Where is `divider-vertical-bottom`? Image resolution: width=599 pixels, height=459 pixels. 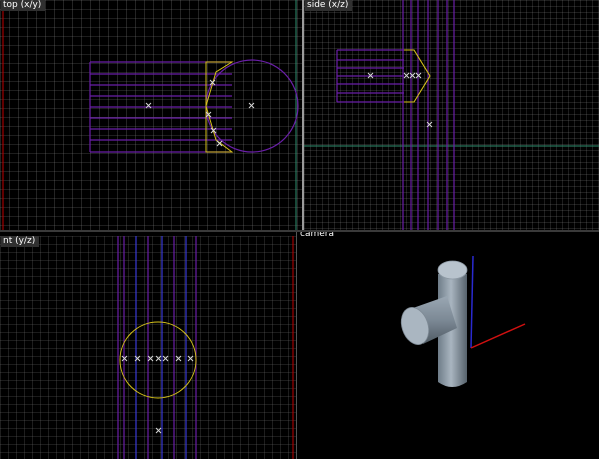 divider-vertical-bottom is located at coordinates (296, 345).